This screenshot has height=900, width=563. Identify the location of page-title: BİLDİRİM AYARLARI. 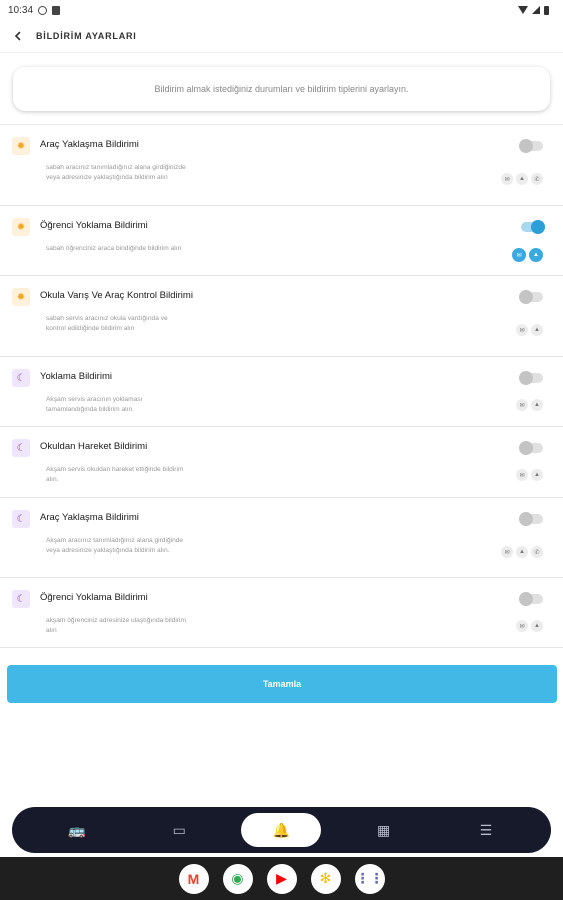
(86, 36).